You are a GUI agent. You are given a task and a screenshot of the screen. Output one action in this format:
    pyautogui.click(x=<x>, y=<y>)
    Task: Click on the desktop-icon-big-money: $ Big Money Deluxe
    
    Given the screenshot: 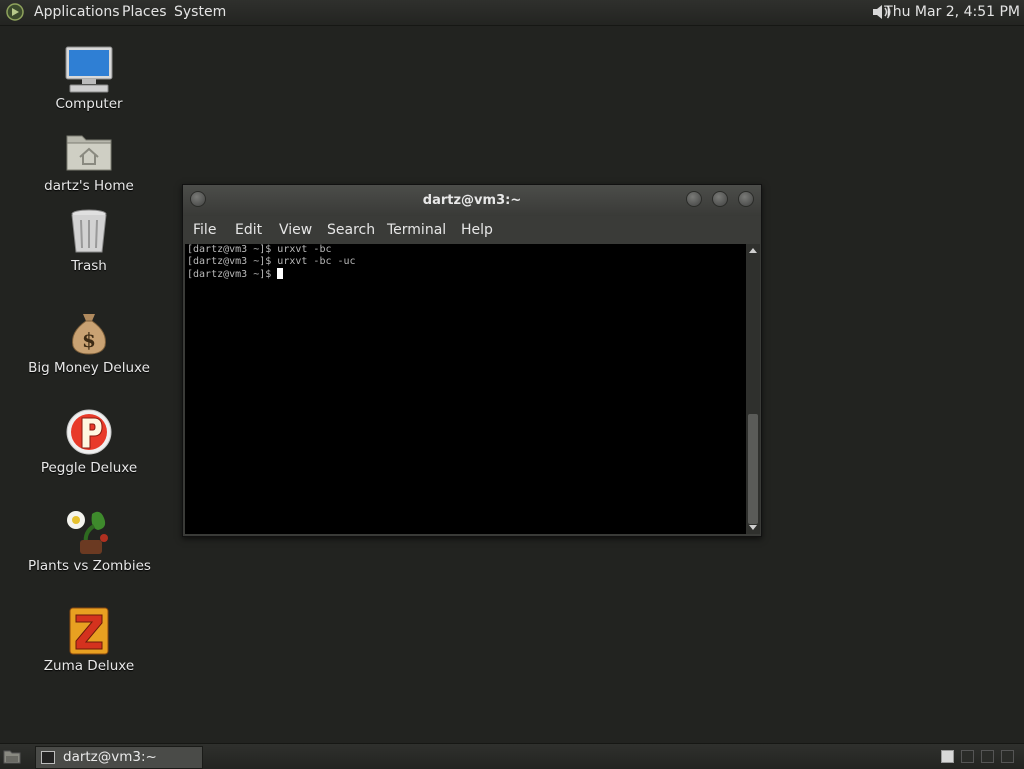 What is the action you would take?
    pyautogui.click(x=89, y=342)
    